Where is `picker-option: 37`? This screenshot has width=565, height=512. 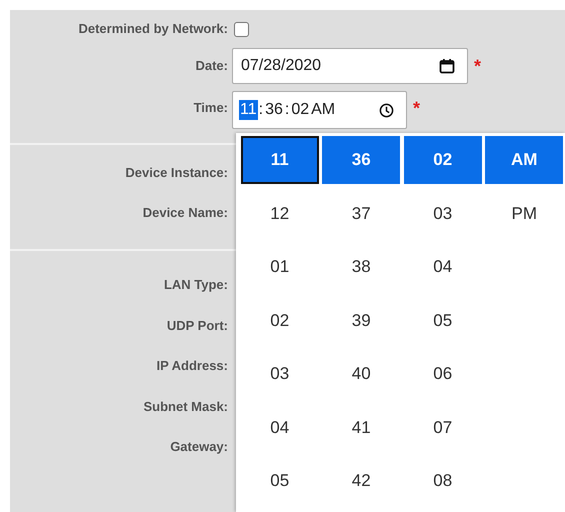 picker-option: 37 is located at coordinates (361, 214).